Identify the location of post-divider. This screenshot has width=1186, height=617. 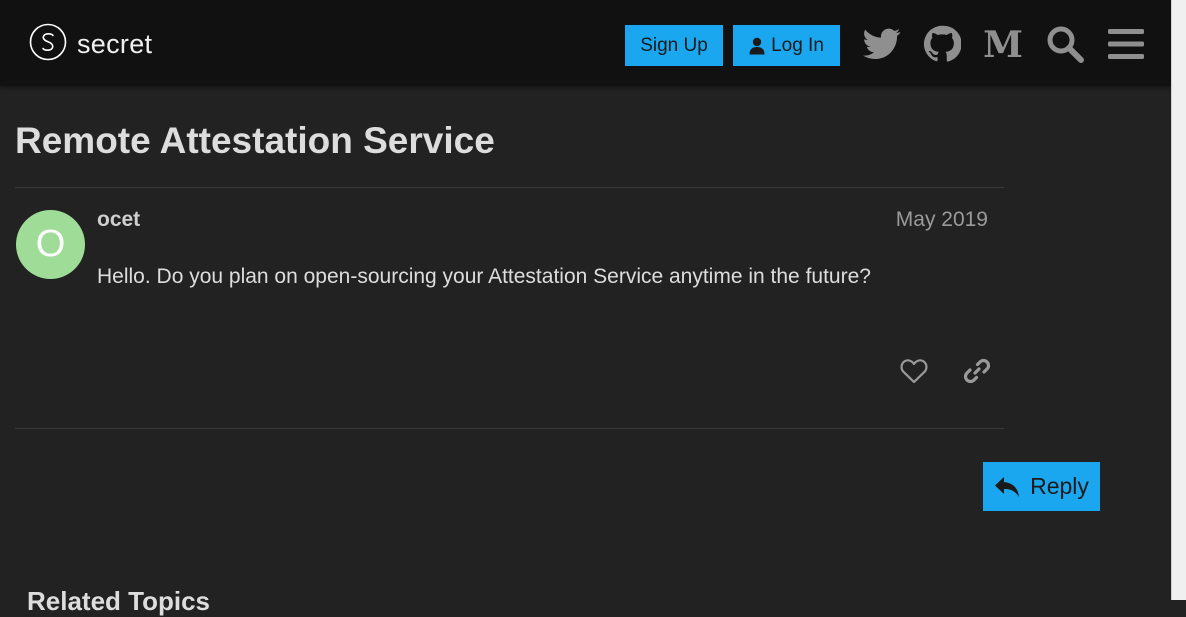
(509, 428).